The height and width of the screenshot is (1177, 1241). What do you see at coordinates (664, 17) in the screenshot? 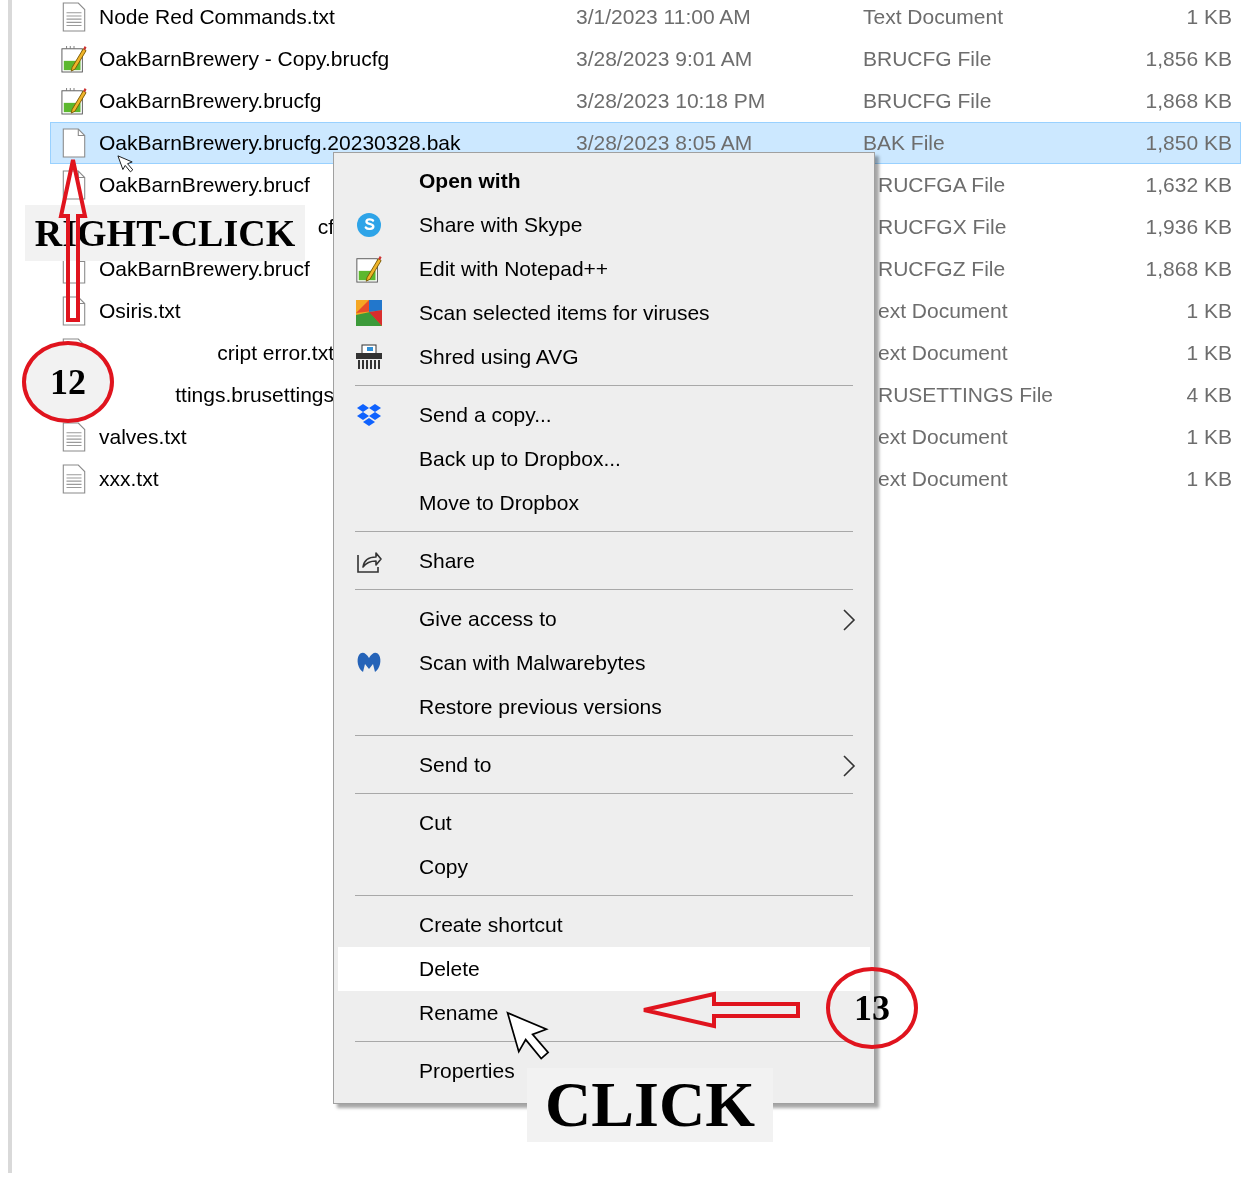
I see `file-date: 3/1/2023 11:00 AM` at bounding box center [664, 17].